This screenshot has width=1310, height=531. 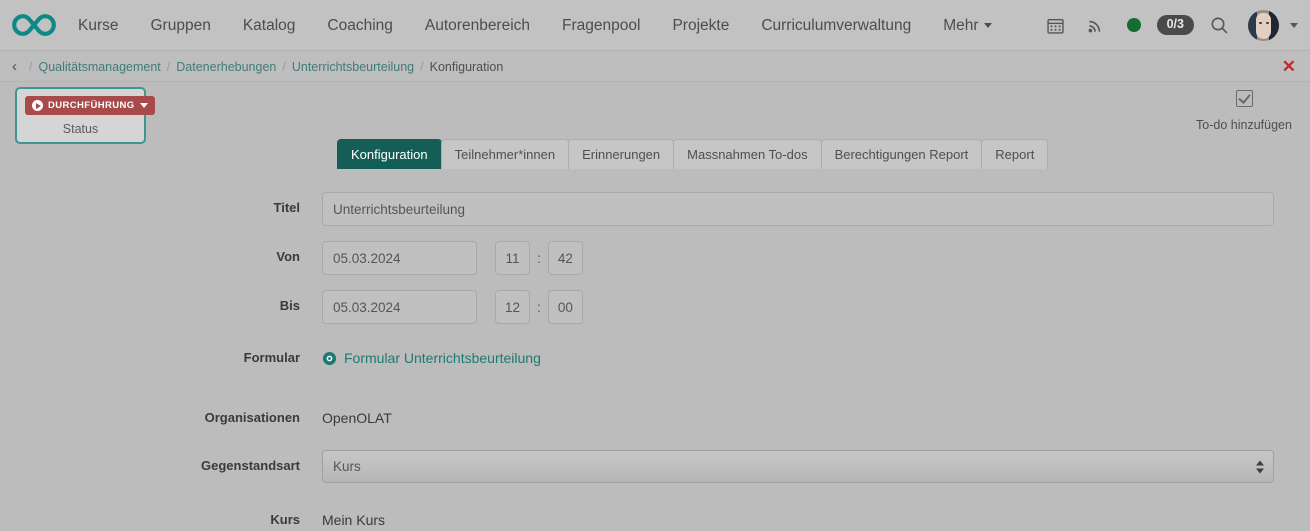 What do you see at coordinates (399, 307) in the screenshot?
I see `bis-date-input` at bounding box center [399, 307].